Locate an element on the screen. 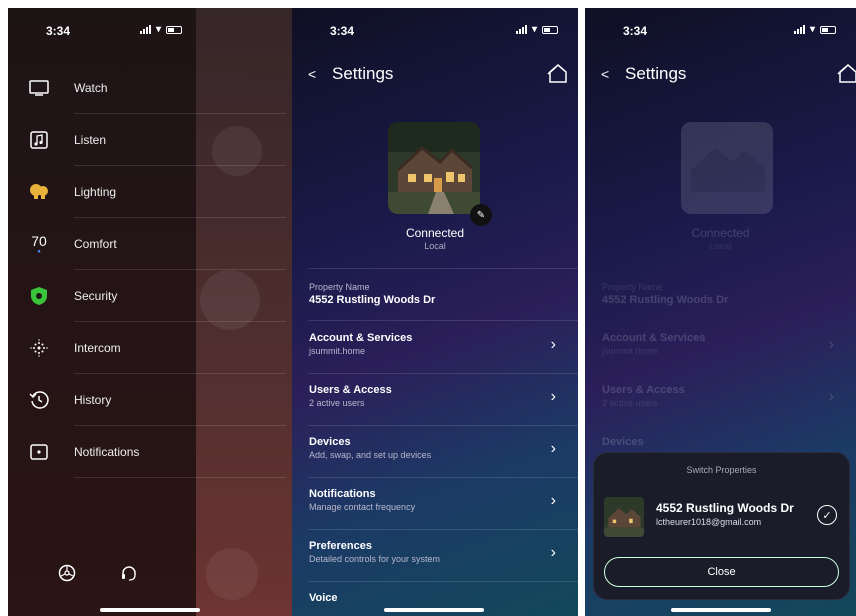  menu-item-notifications: Notifications is located at coordinates (155, 452).